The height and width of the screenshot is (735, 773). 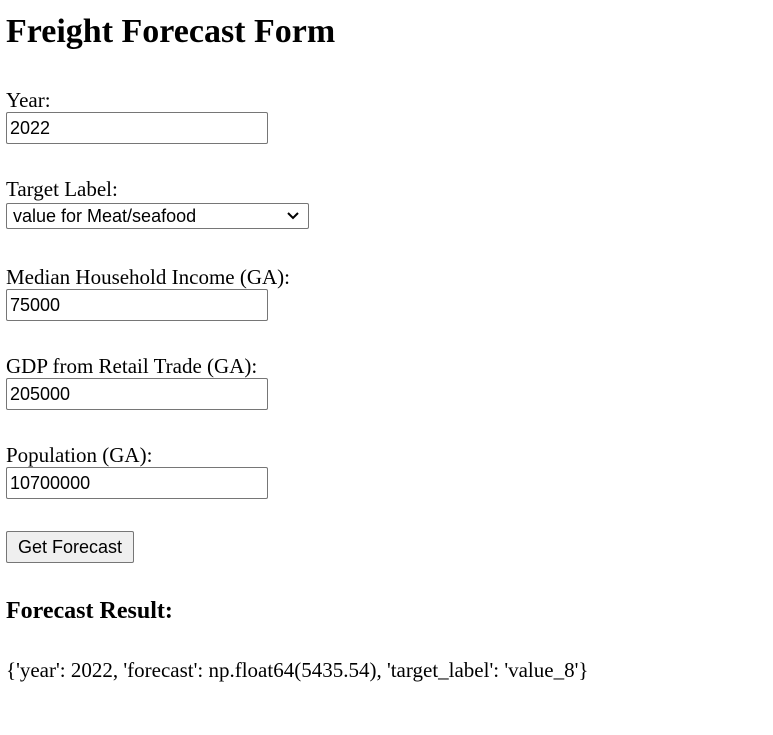 I want to click on gdp-retail-input, so click(x=137, y=394).